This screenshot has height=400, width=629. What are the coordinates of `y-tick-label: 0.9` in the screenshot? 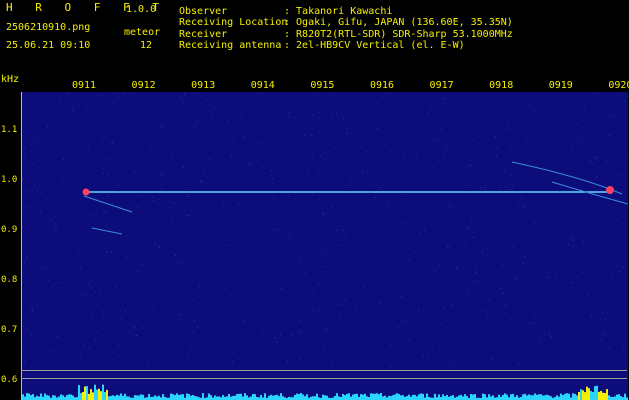 It's located at (9, 230).